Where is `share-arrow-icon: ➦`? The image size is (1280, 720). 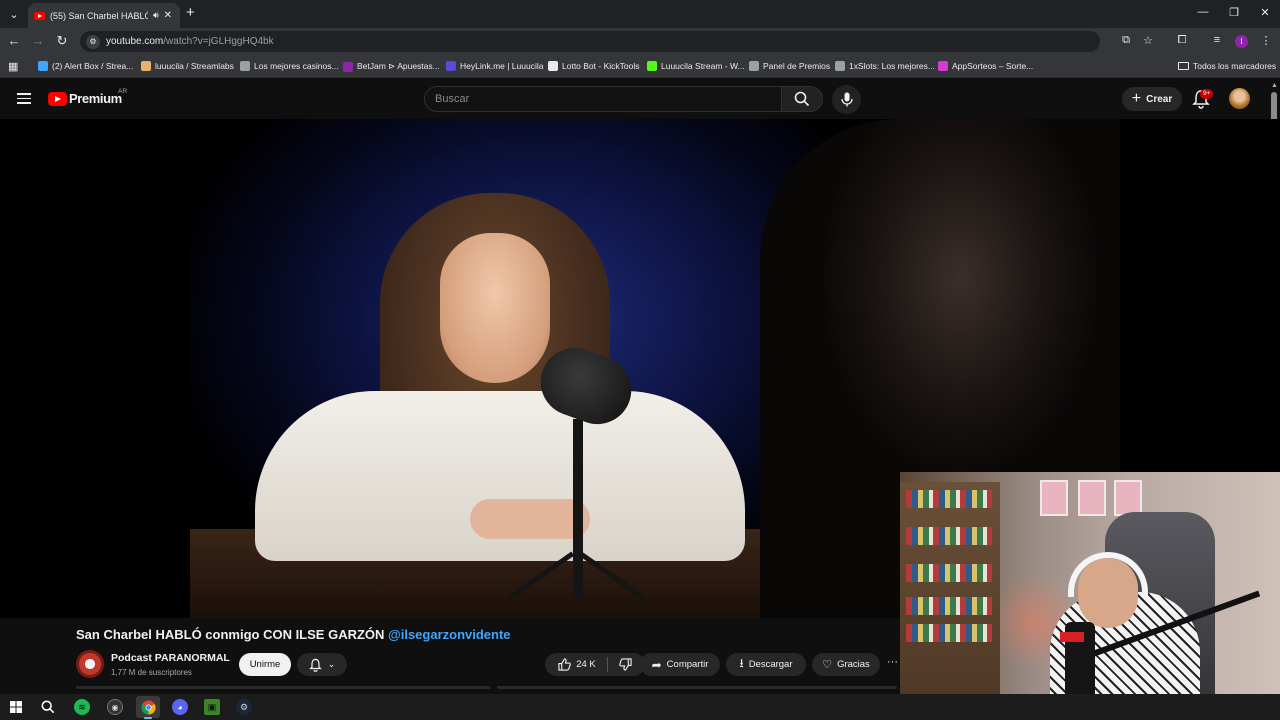
share-arrow-icon: ➦ is located at coordinates (656, 664).